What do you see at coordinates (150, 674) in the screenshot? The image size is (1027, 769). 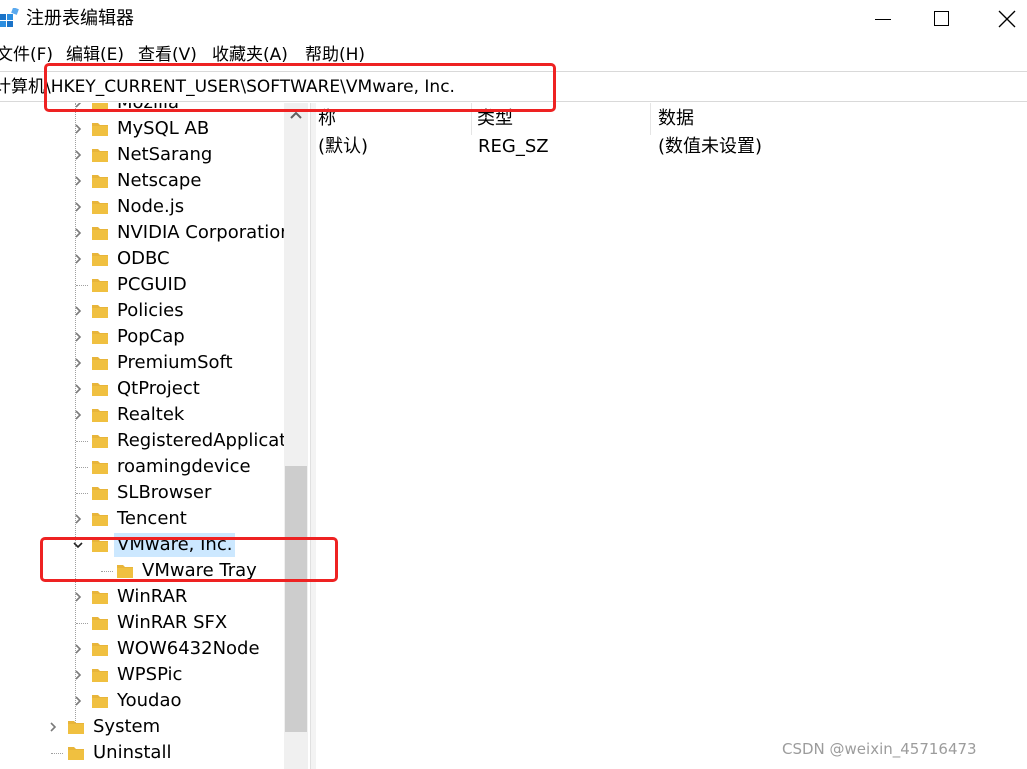 I see `tree-item-label: WPSPic` at bounding box center [150, 674].